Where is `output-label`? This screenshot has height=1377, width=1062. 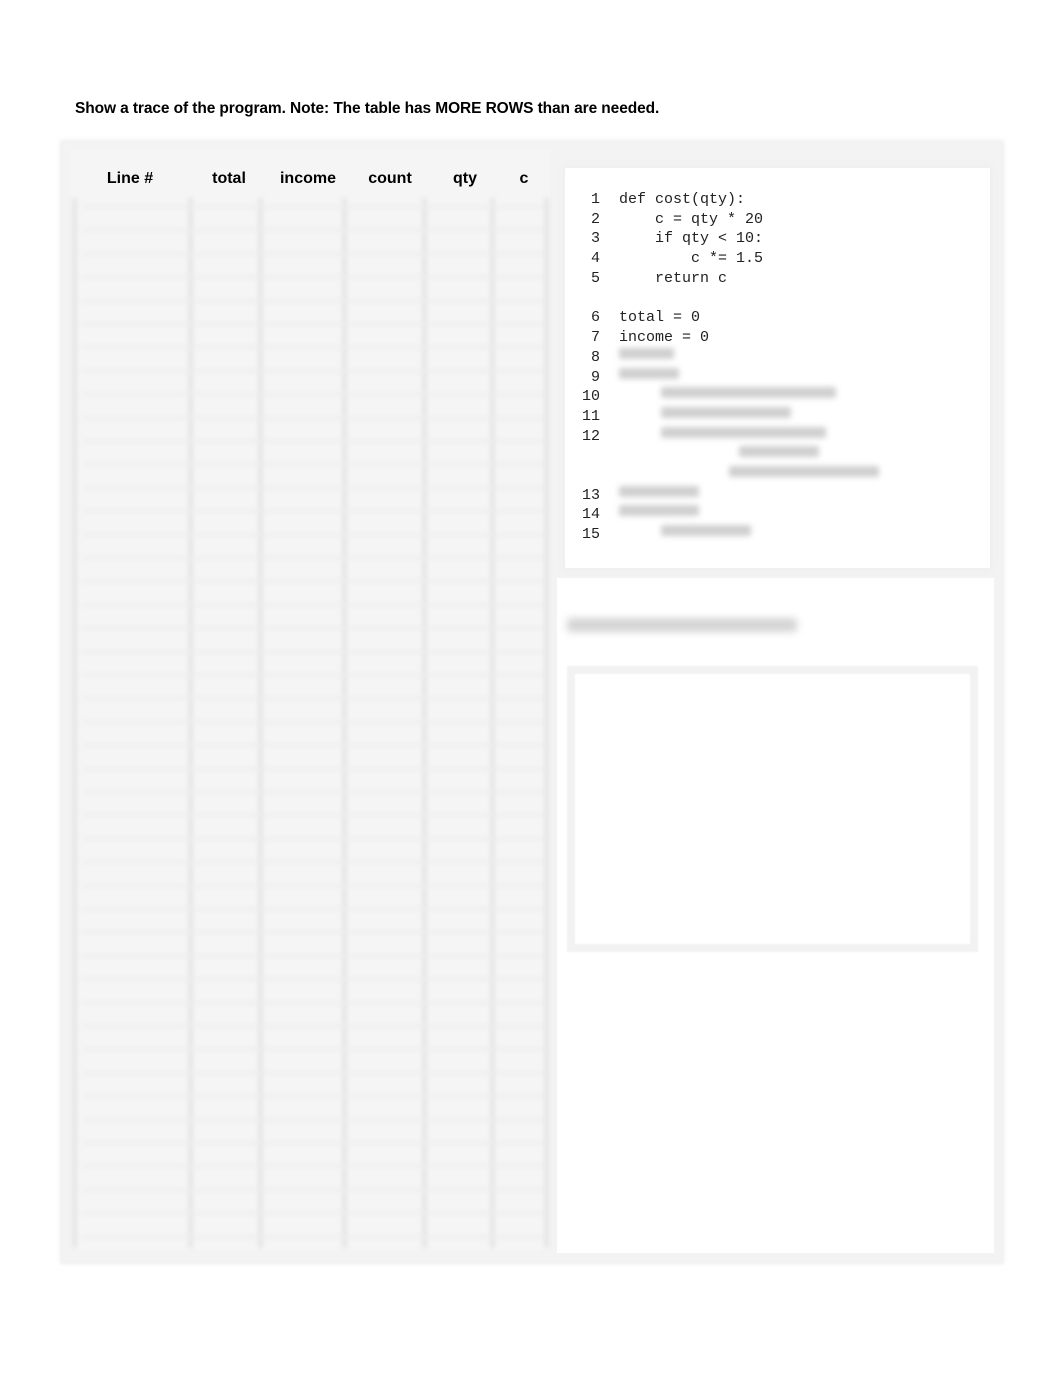
output-label is located at coordinates (682, 625).